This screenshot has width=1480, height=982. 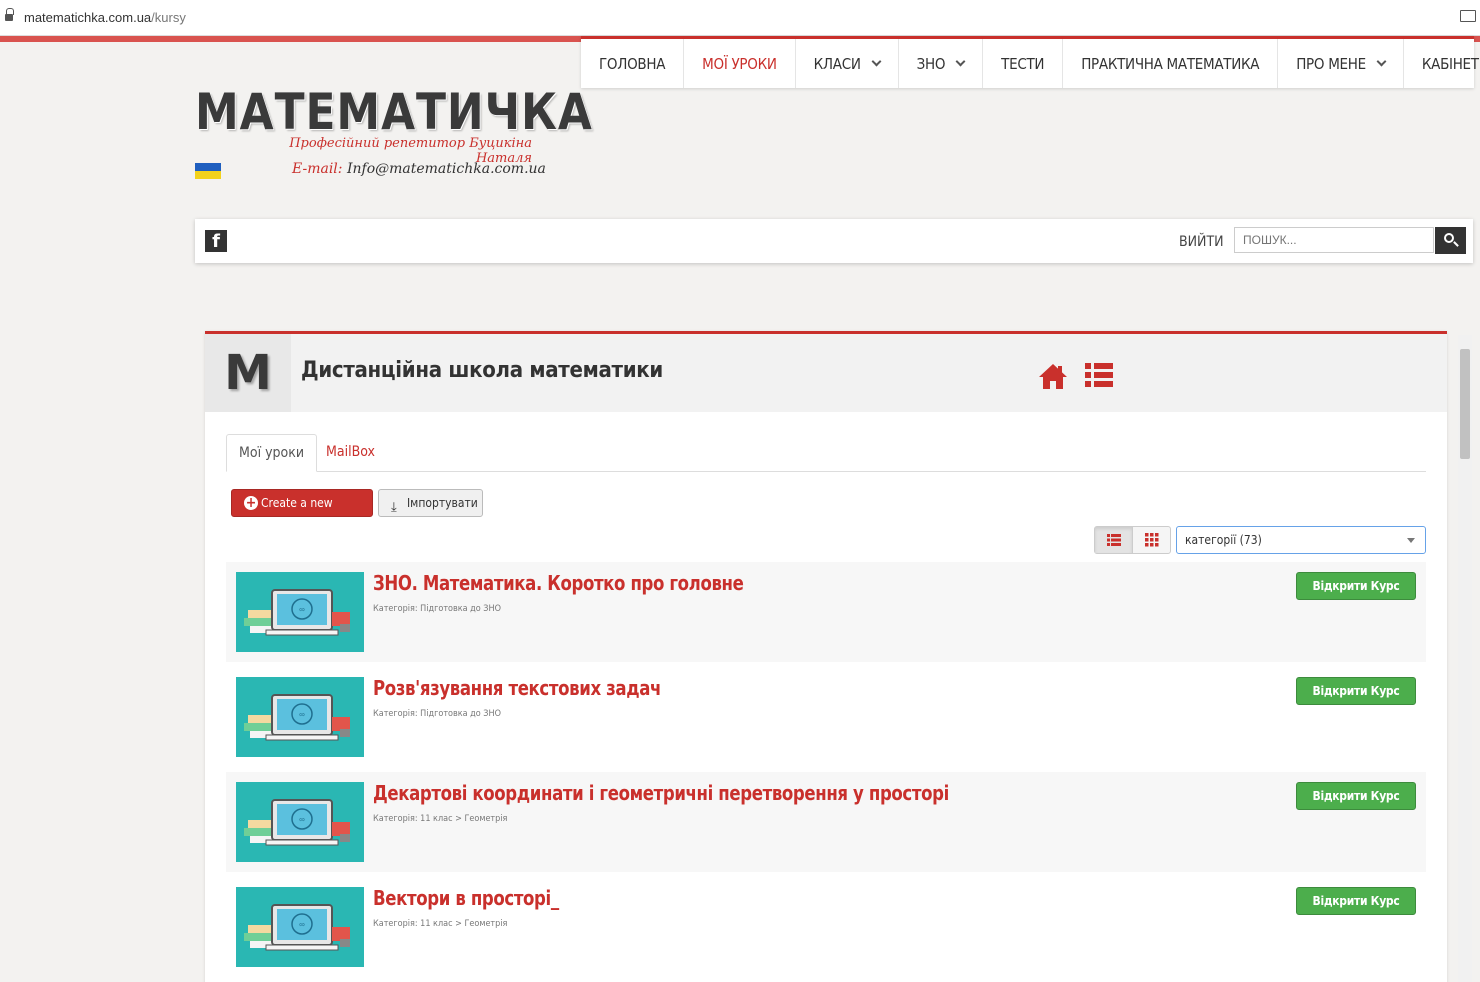 What do you see at coordinates (466, 898) in the screenshot?
I see `course-title: Вектори в просторі_` at bounding box center [466, 898].